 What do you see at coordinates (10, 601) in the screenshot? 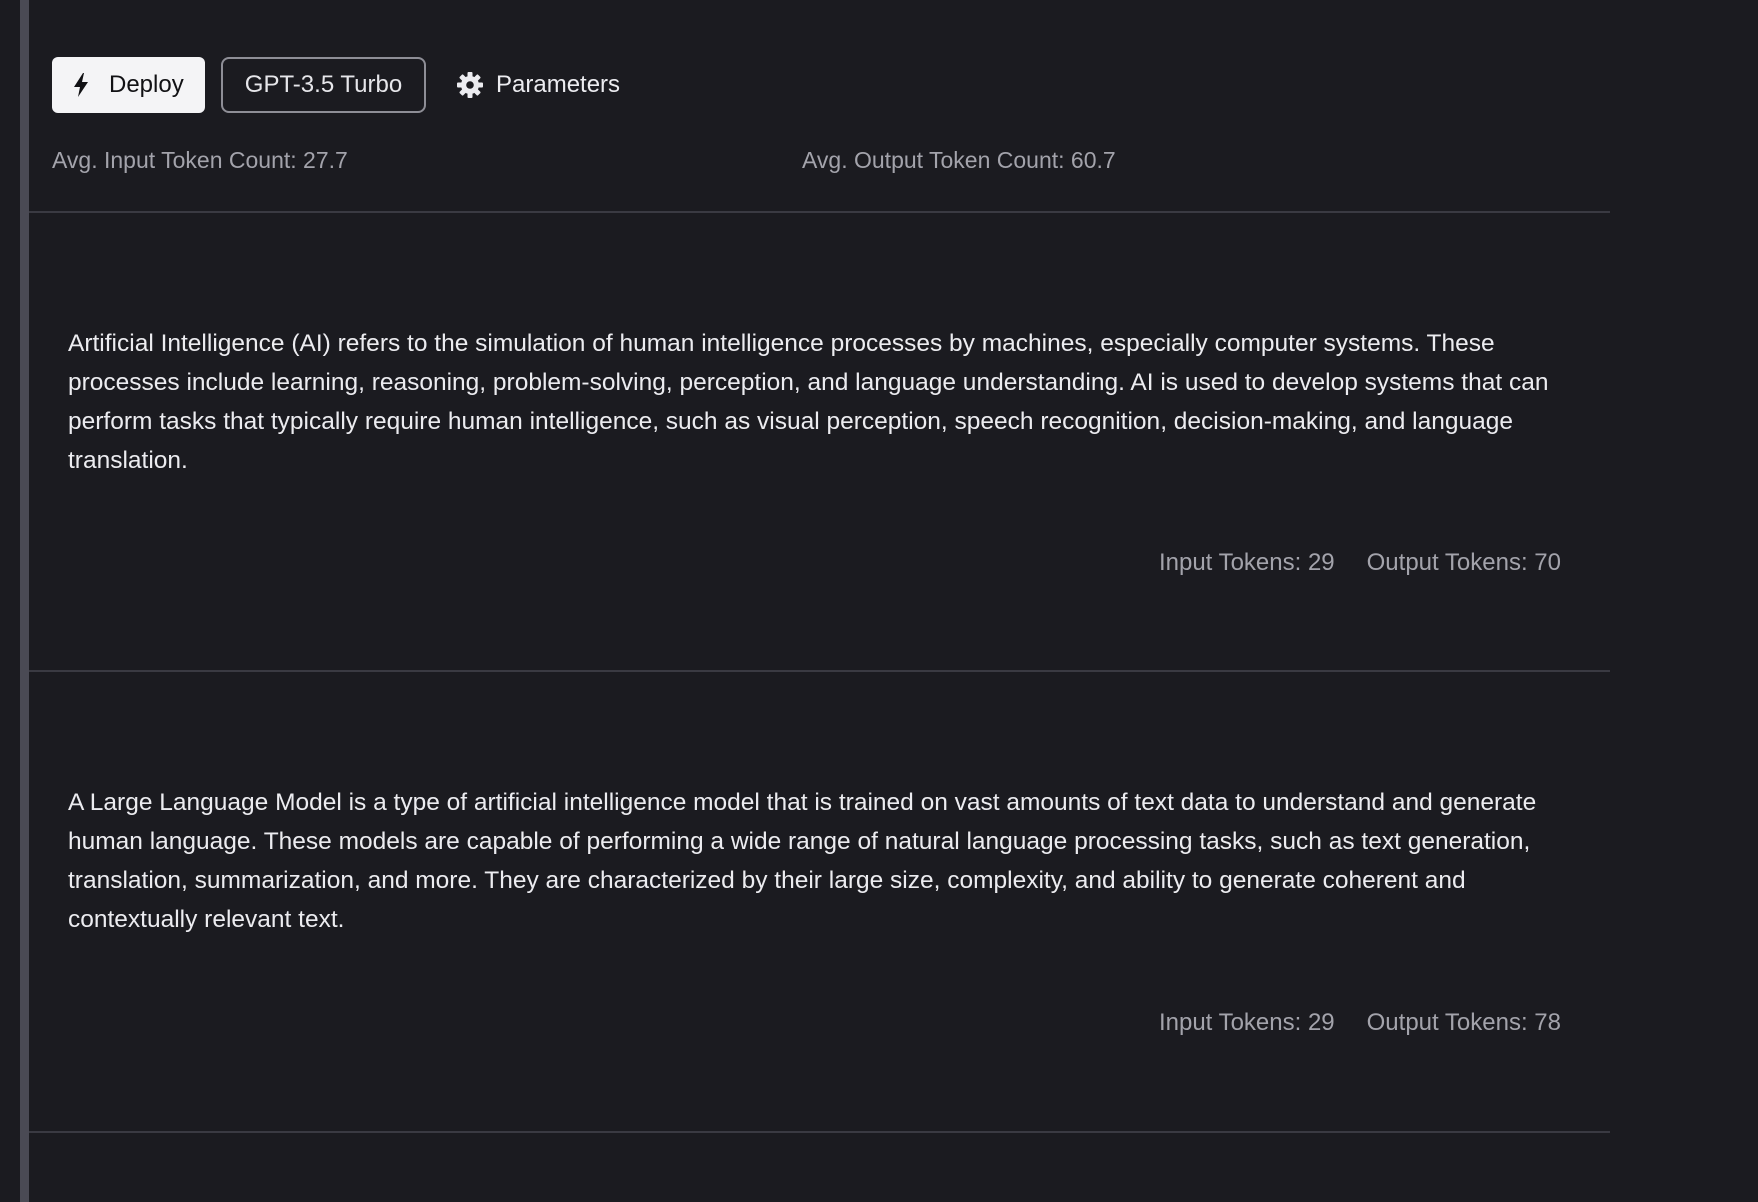
I see `left-panel-edge` at bounding box center [10, 601].